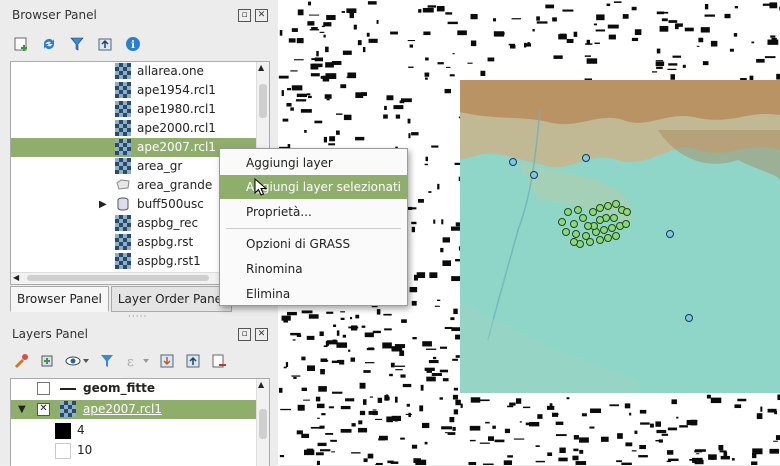 This screenshot has height=466, width=780. What do you see at coordinates (122, 409) in the screenshot?
I see `layer-label: ape2007.rcl1` at bounding box center [122, 409].